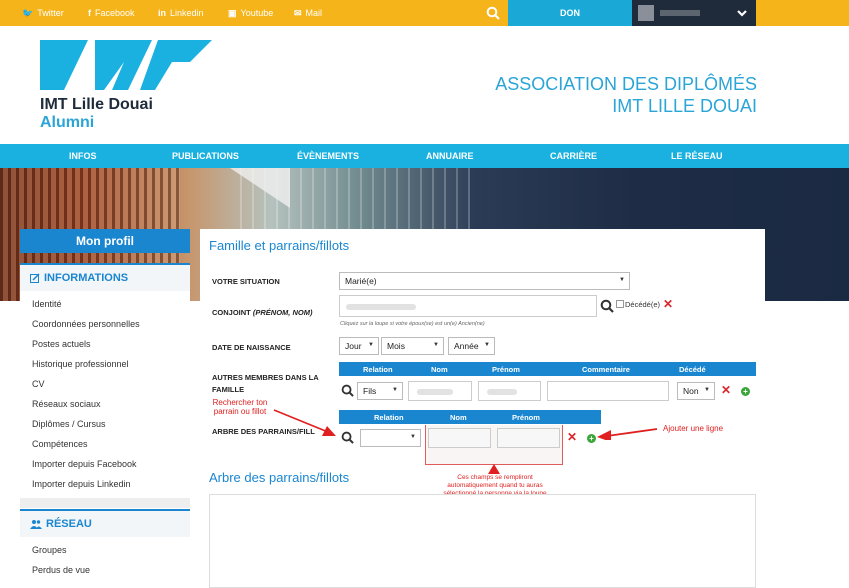 The height and width of the screenshot is (588, 849). I want to click on family-nom-input, so click(440, 391).